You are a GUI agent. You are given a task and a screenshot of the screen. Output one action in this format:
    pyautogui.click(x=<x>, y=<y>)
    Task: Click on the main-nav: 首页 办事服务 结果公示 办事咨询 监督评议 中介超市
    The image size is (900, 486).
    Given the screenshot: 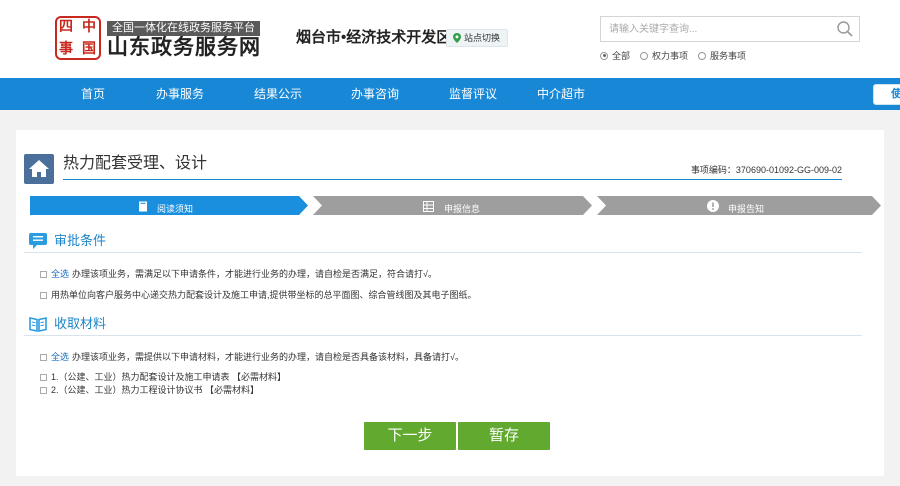 What is the action you would take?
    pyautogui.click(x=450, y=94)
    